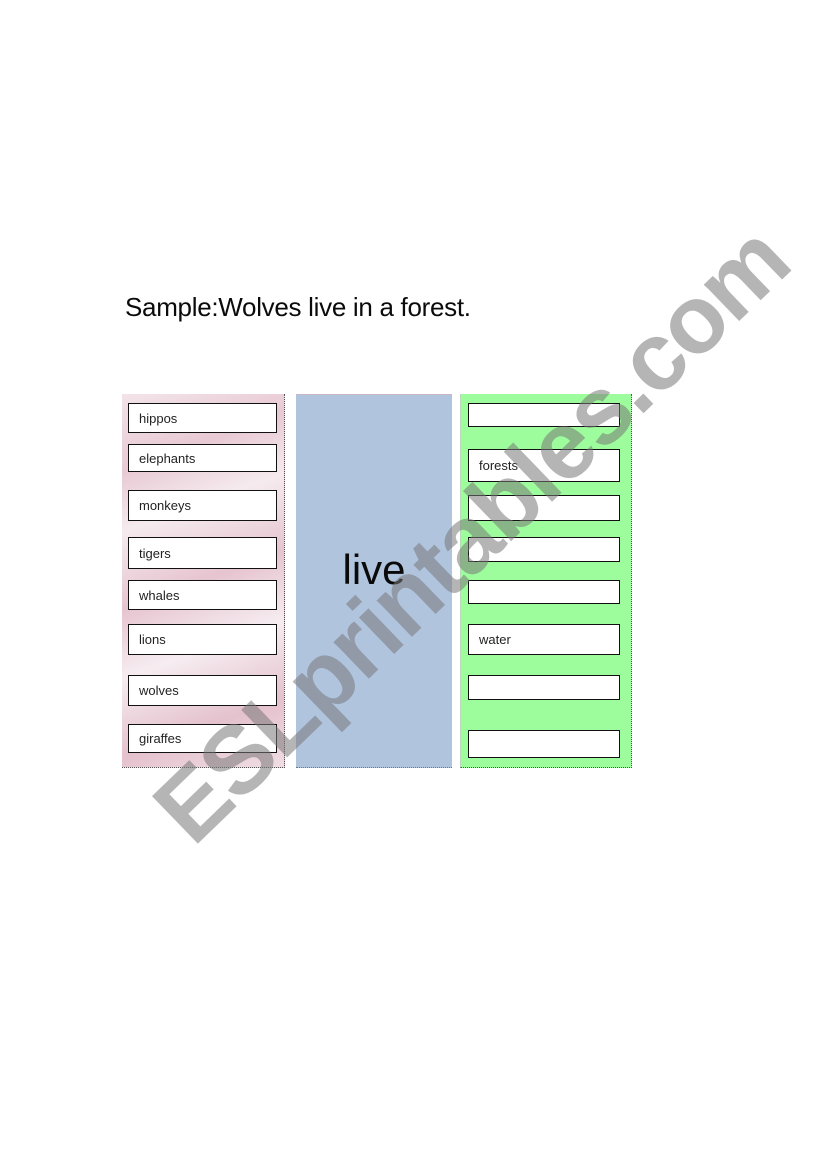 This screenshot has width=826, height=1169. Describe the element at coordinates (544, 465) in the screenshot. I see `place-box: forests` at that location.